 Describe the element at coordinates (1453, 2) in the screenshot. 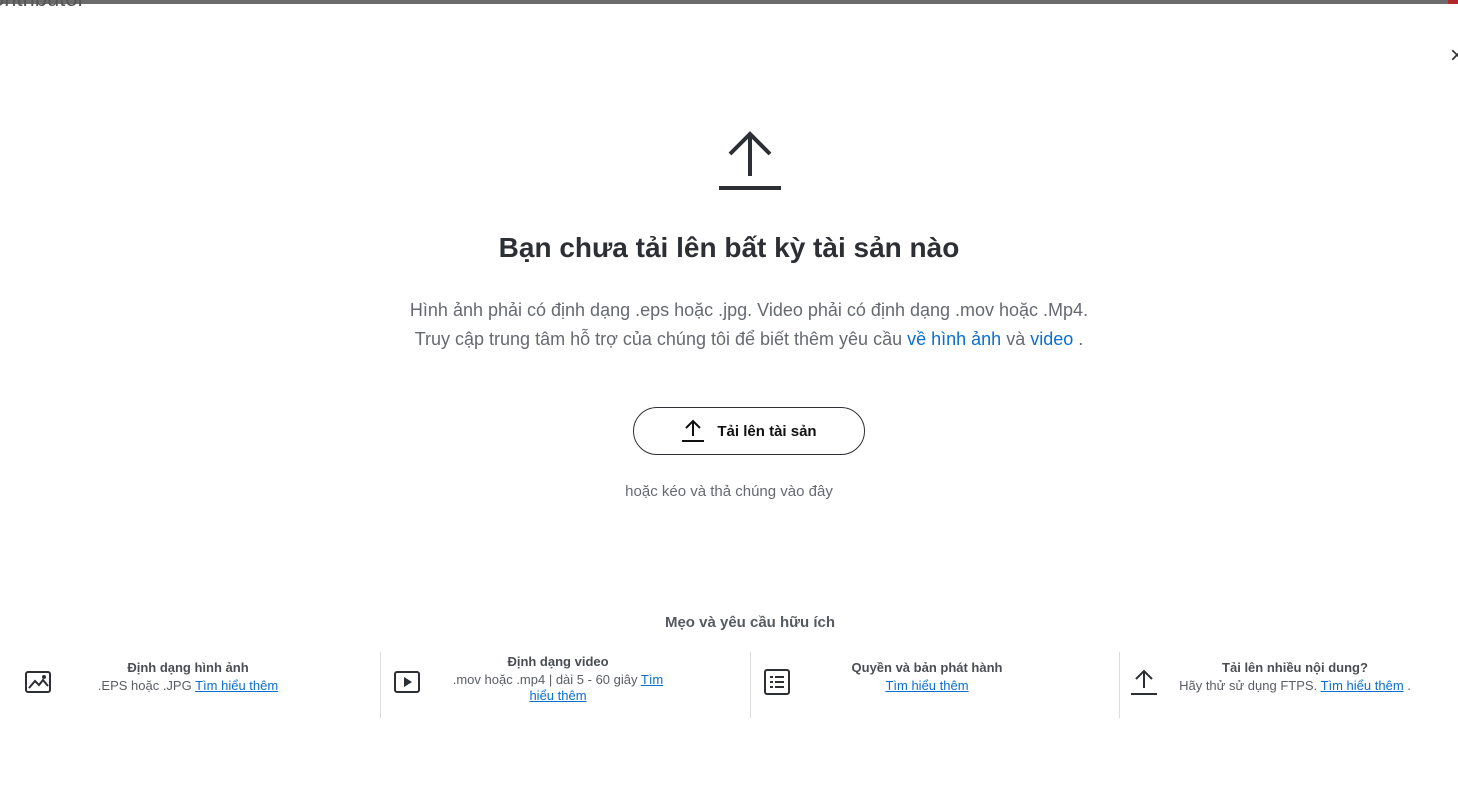

I see `top-bar-accent` at that location.